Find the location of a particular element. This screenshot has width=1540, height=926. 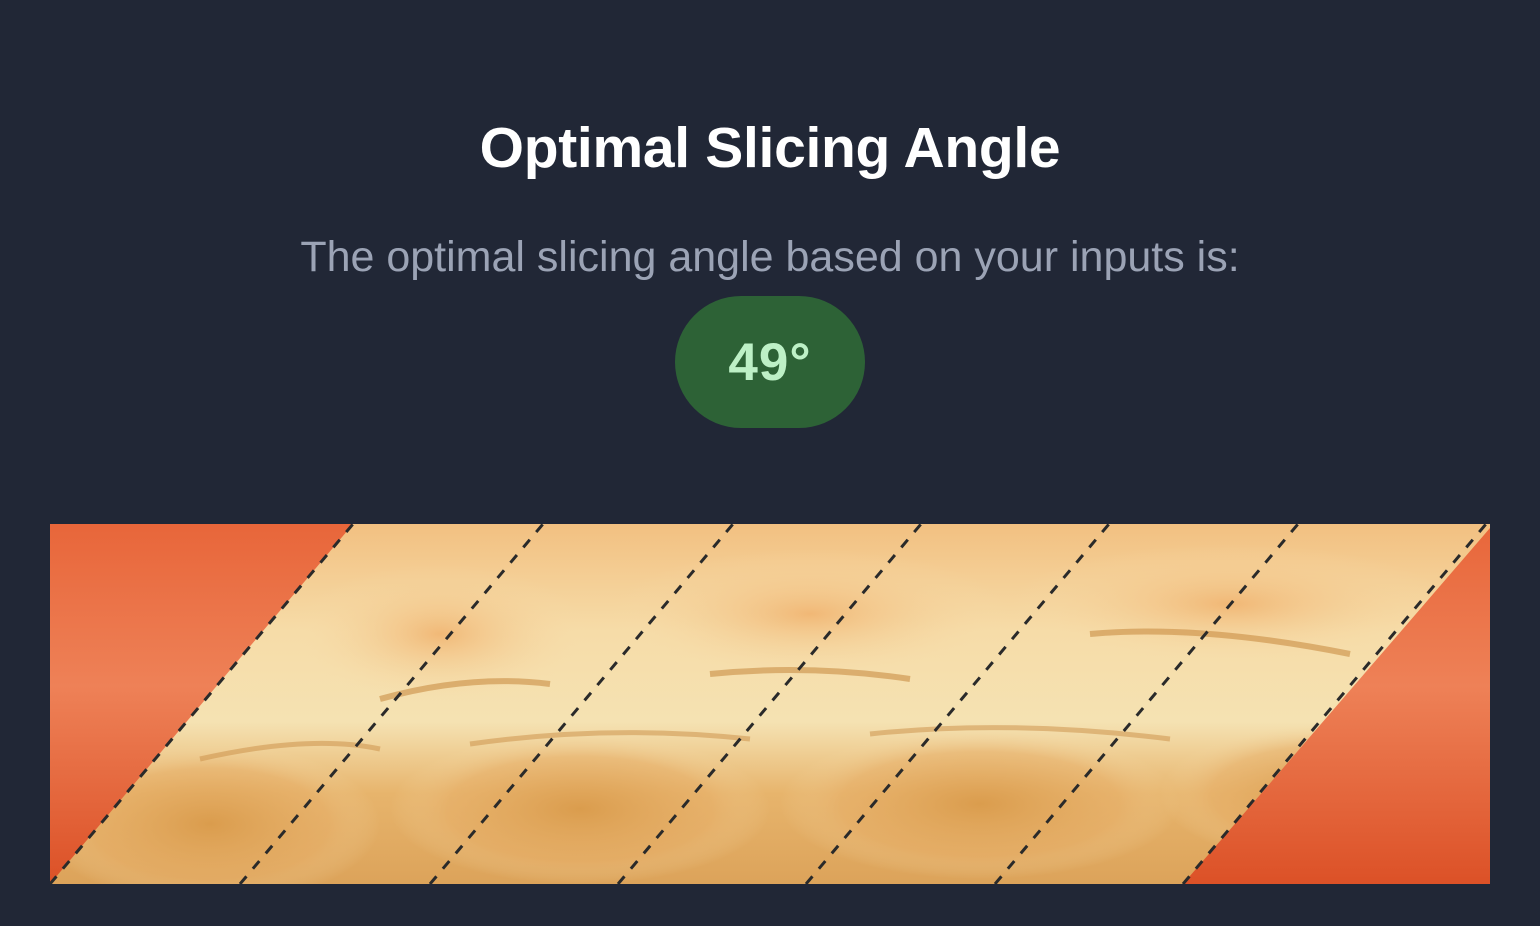

angle-badge: 49° is located at coordinates (770, 362).